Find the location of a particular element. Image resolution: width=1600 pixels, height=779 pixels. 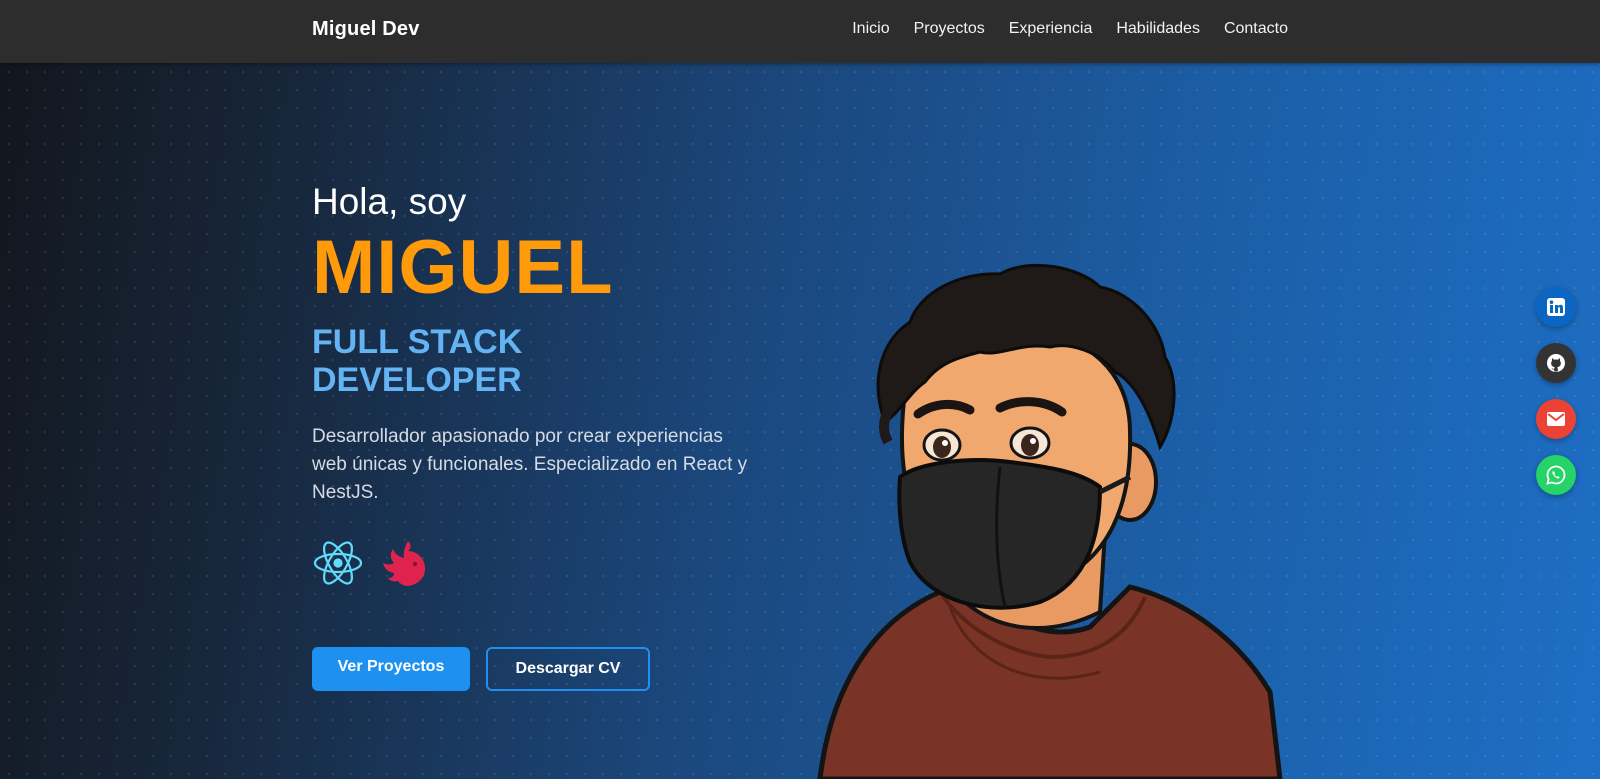

whatsapp-icon is located at coordinates (1556, 475).